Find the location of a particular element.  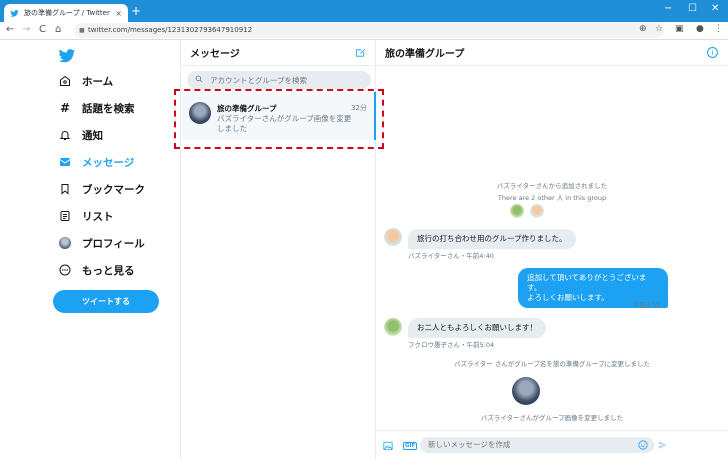

home-icon is located at coordinates (65, 81).